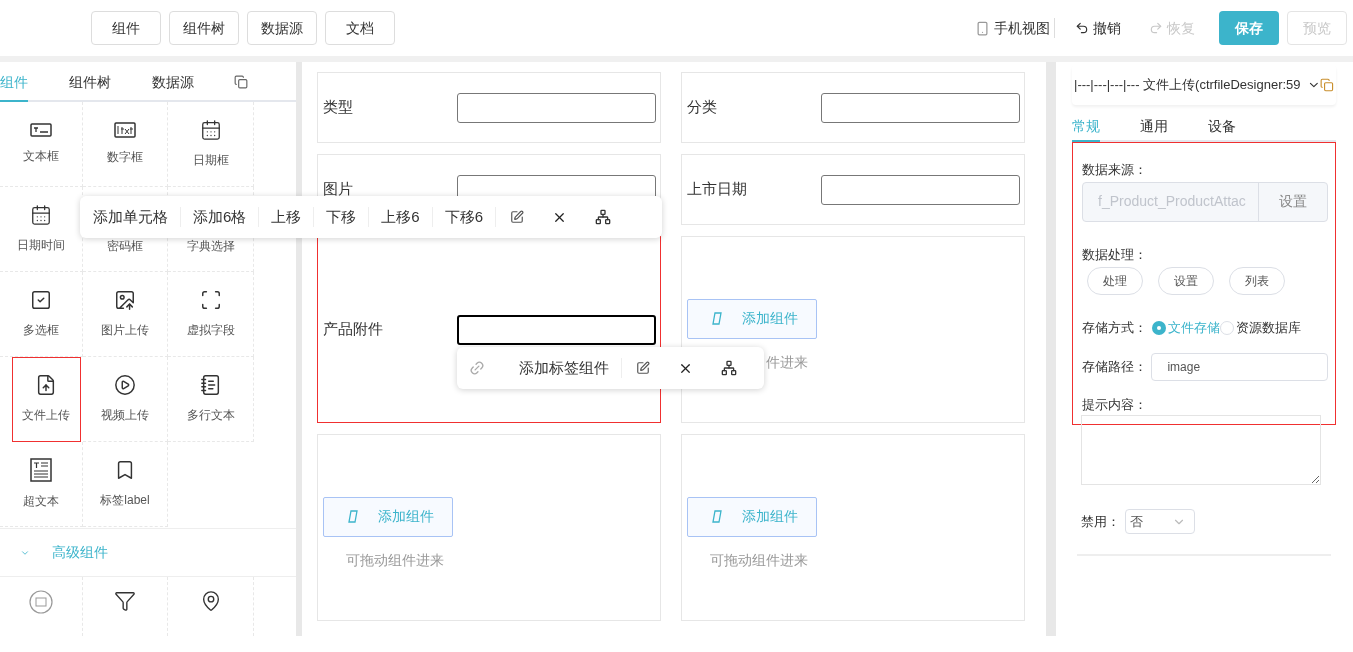 The image size is (1353, 652). What do you see at coordinates (41, 330) in the screenshot?
I see `tile-label: 多选框` at bounding box center [41, 330].